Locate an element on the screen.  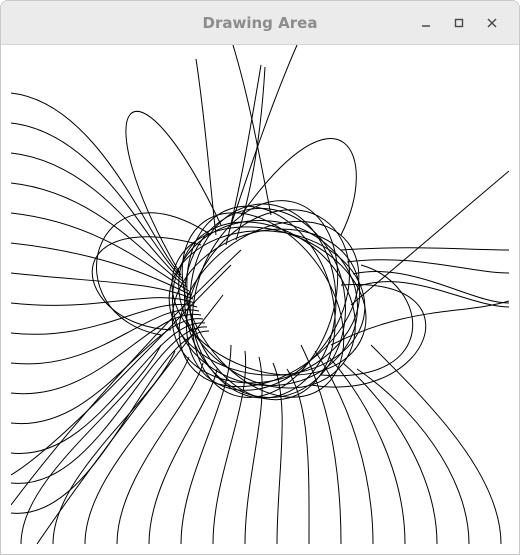
close-icon is located at coordinates (492, 23).